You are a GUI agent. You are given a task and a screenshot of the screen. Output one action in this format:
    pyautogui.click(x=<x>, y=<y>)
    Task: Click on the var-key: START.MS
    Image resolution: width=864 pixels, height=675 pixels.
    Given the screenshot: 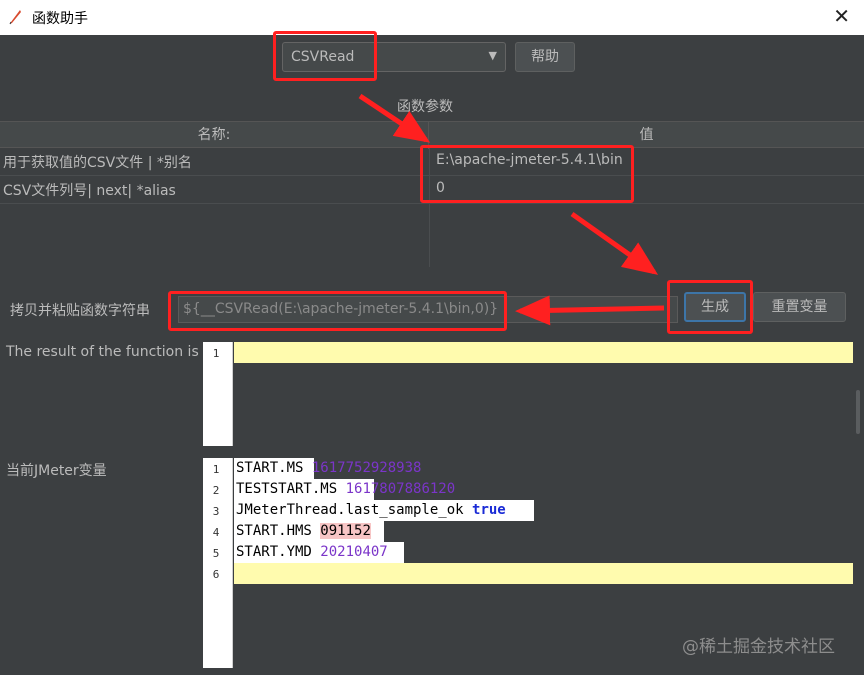 What is the action you would take?
    pyautogui.click(x=270, y=468)
    